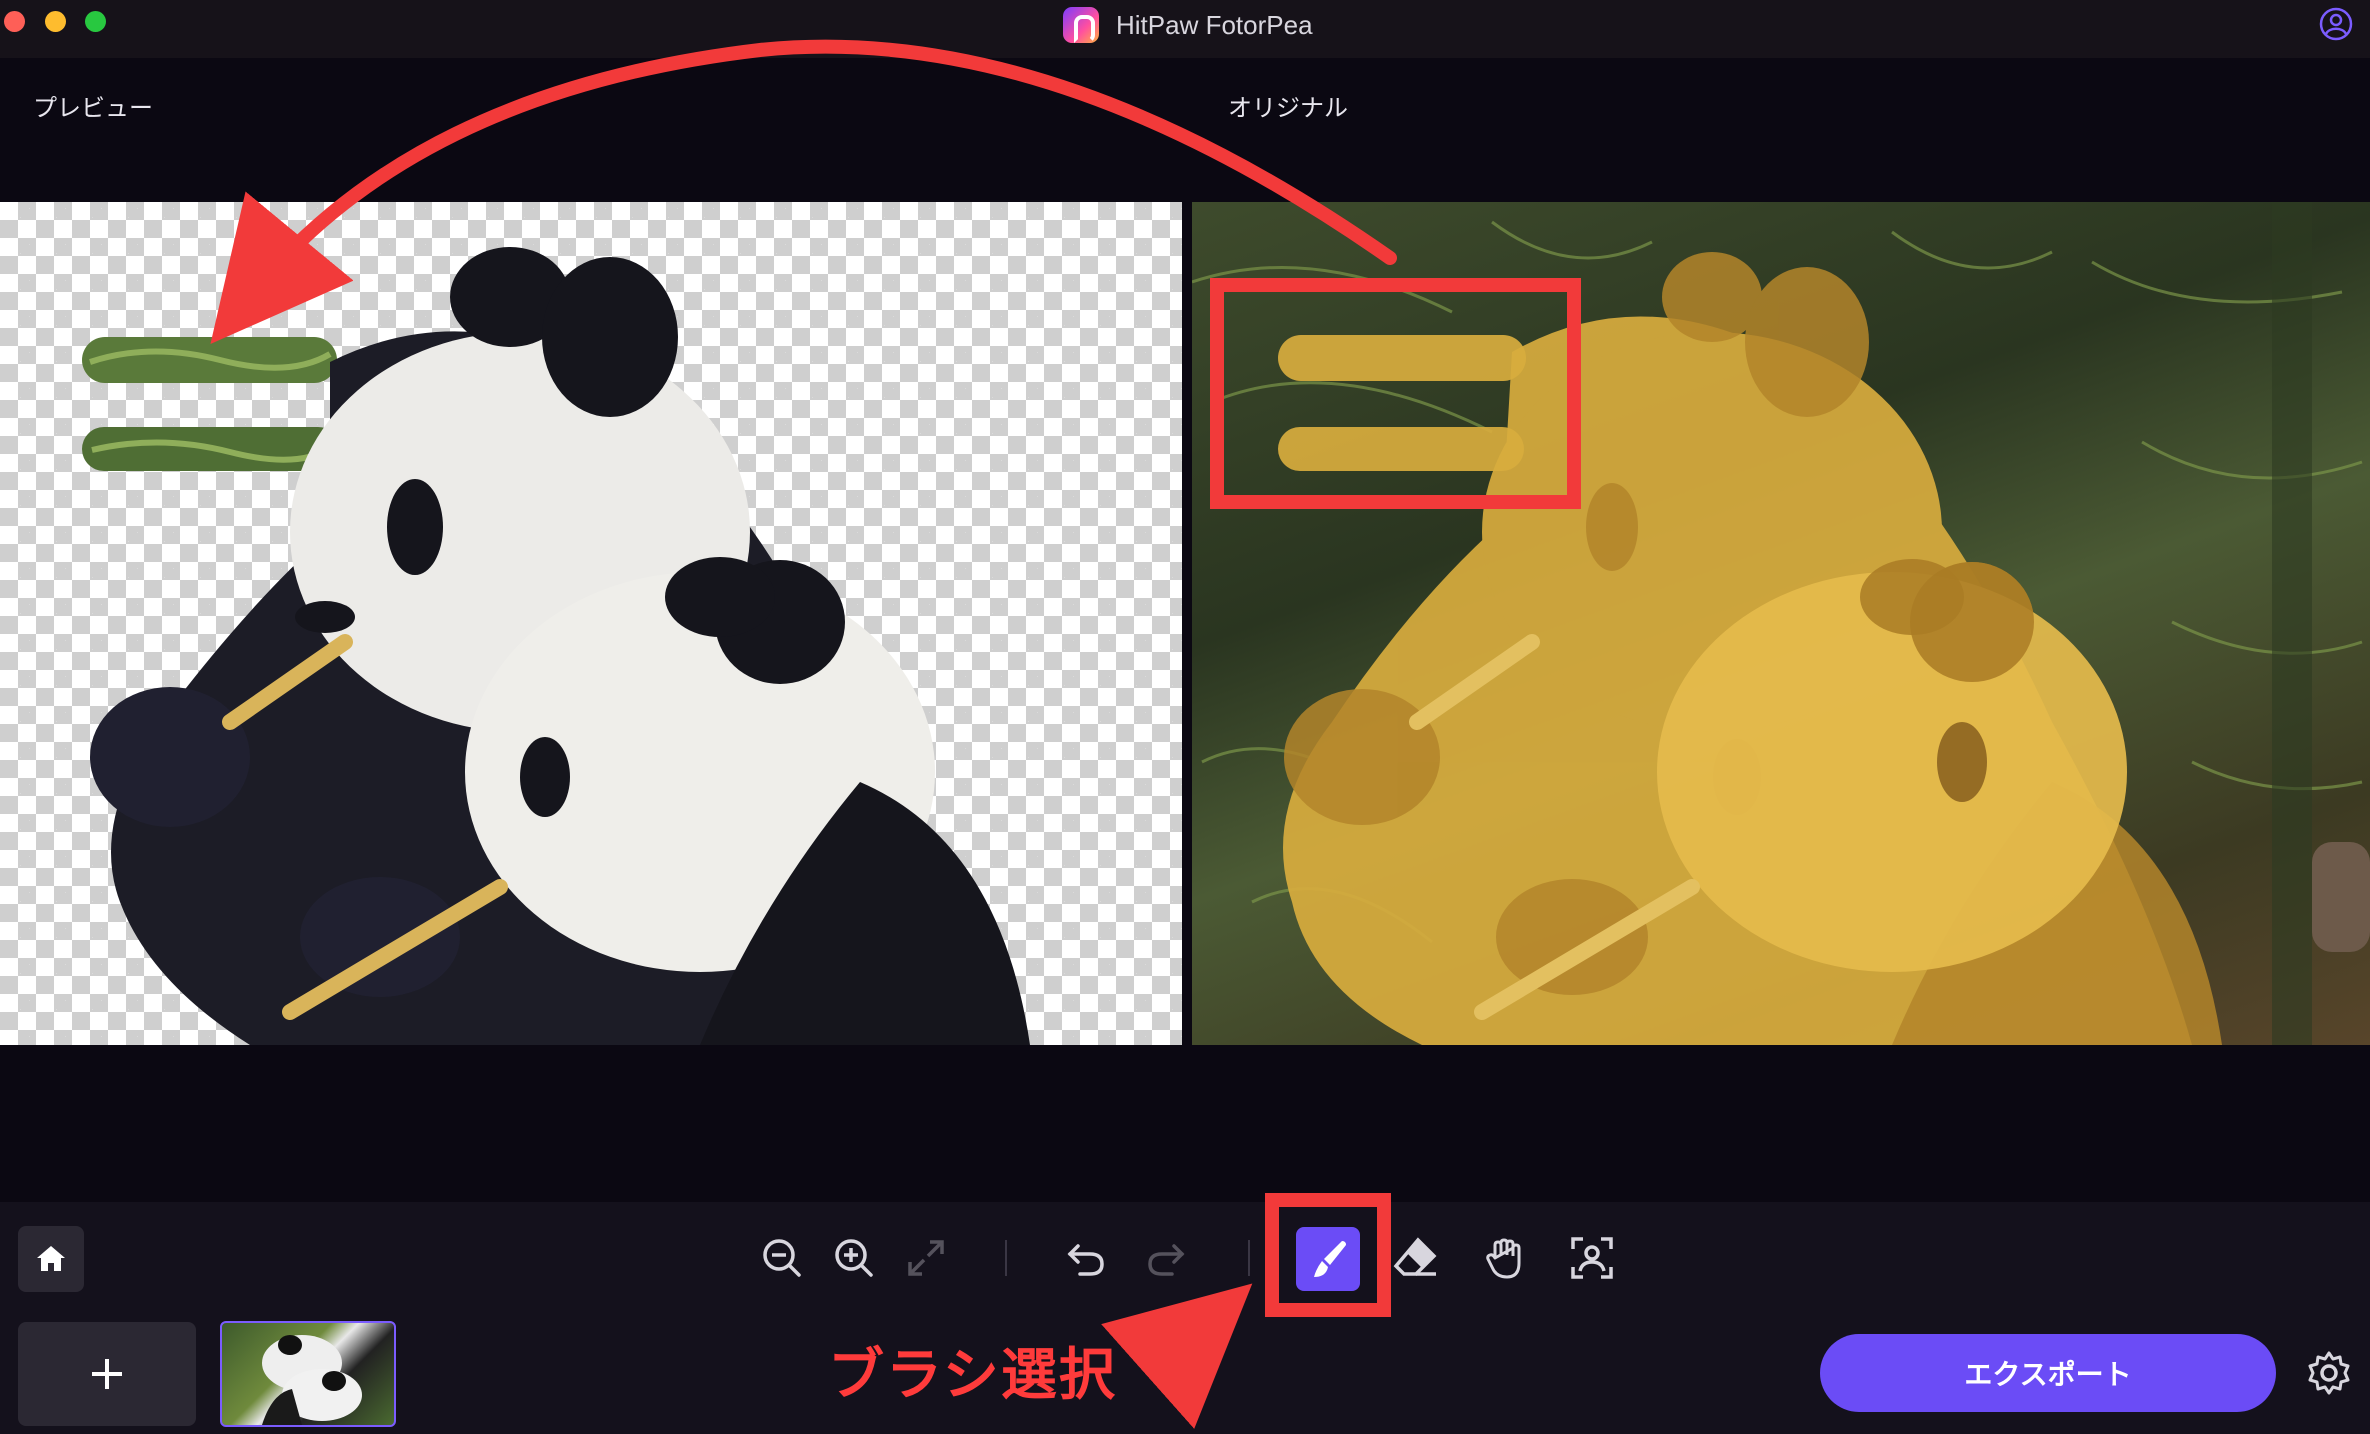 Image resolution: width=2370 pixels, height=1434 pixels. I want to click on add-image-button, so click(107, 1374).